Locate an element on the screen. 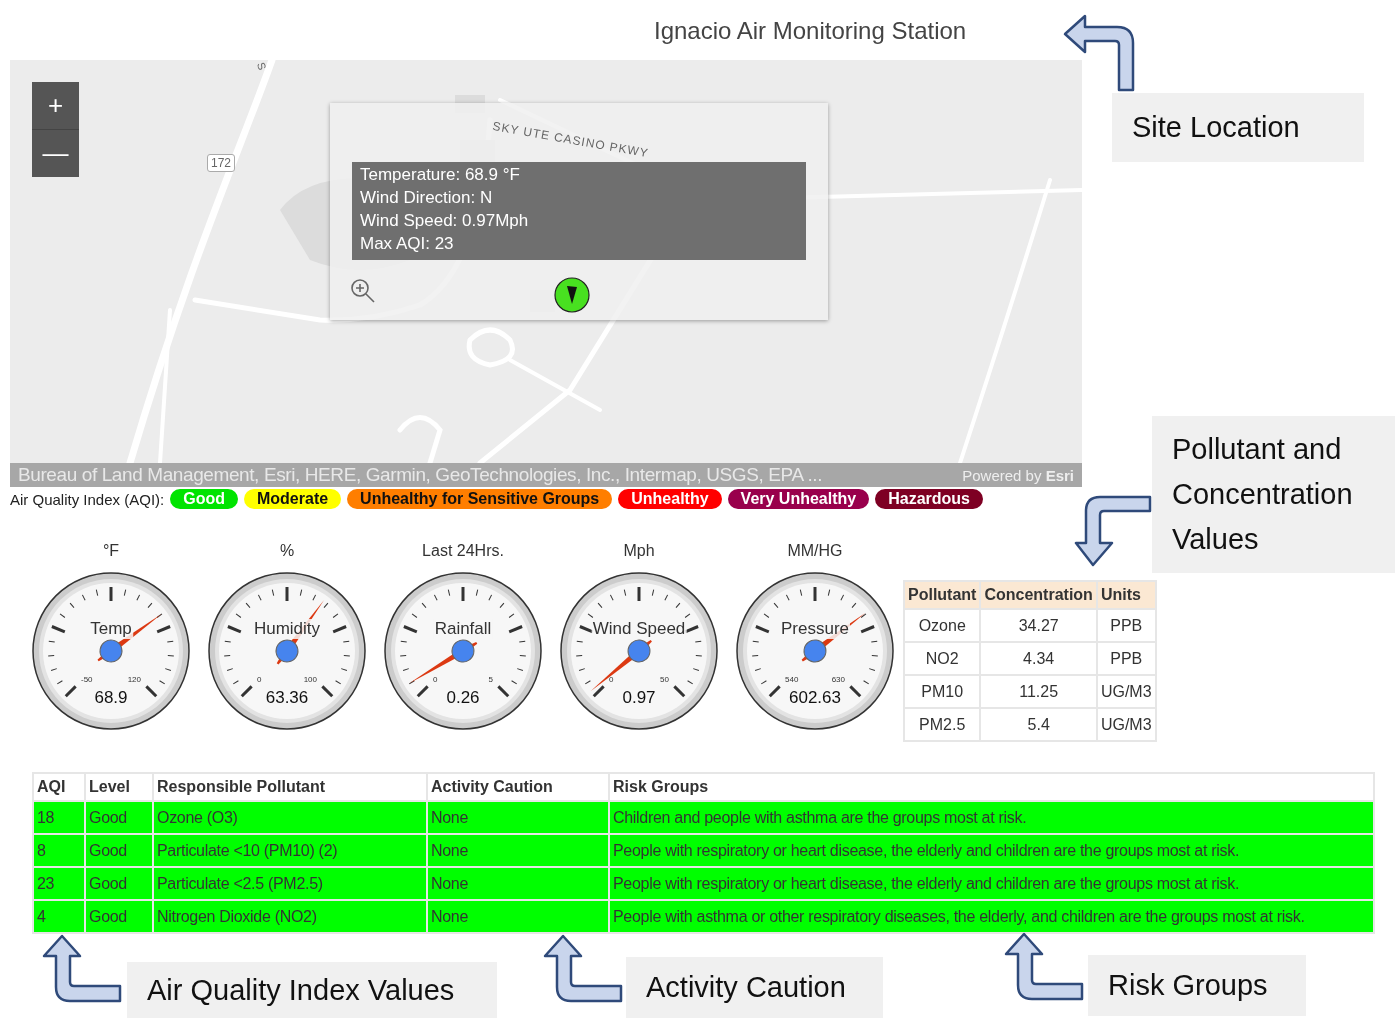  table-cell: PM10 is located at coordinates (942, 691).